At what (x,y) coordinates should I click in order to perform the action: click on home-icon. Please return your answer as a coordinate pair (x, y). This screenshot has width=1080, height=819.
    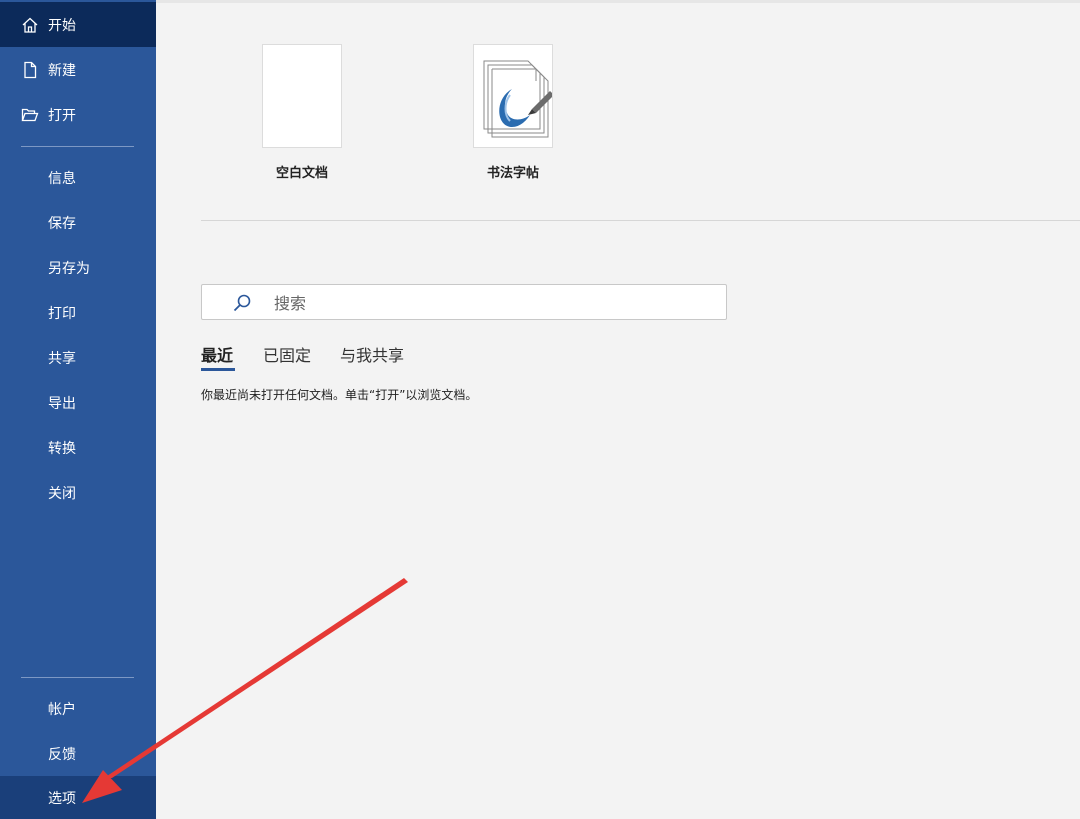
    Looking at the image, I should click on (30, 25).